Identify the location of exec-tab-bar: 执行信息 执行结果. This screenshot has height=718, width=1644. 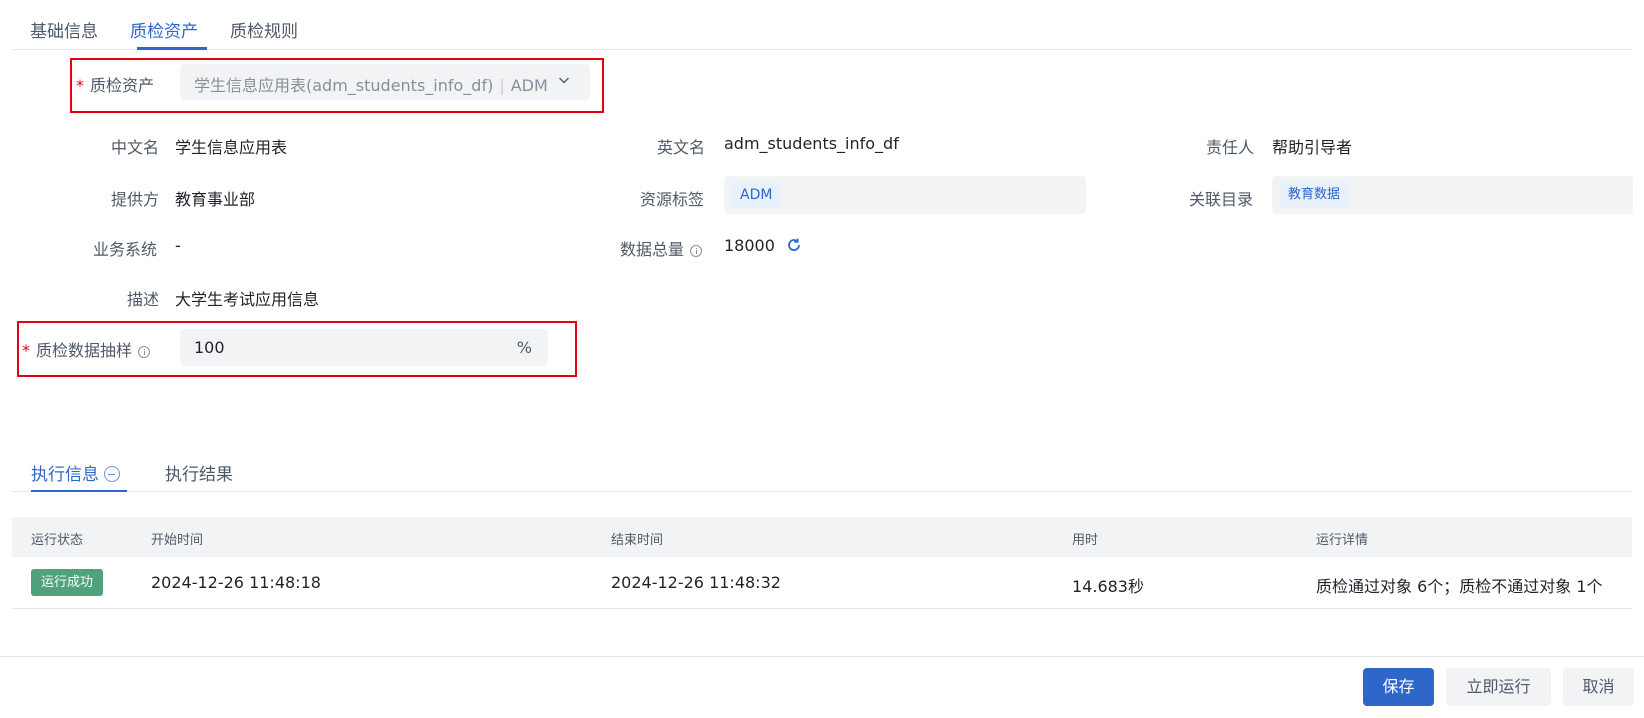
(822, 471).